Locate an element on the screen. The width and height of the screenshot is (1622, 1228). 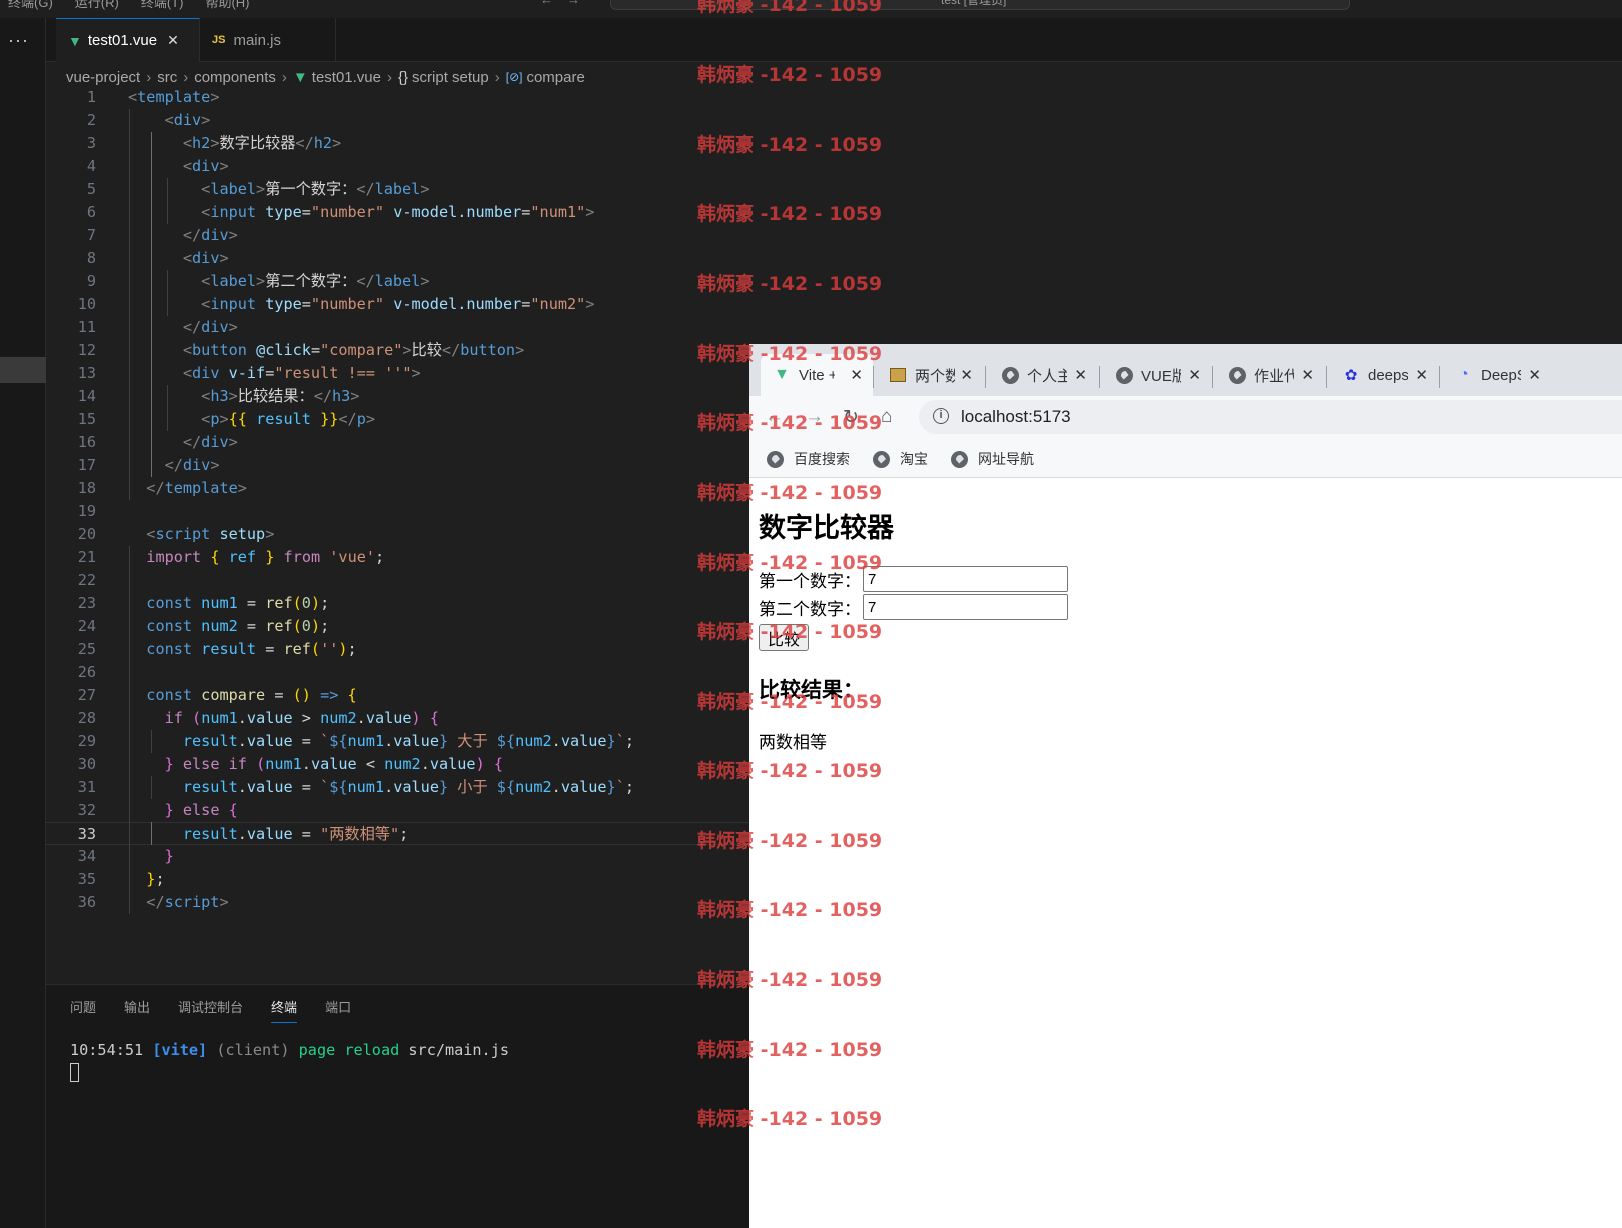
code-text: result.value = "两数相等"; is located at coordinates (268, 834).